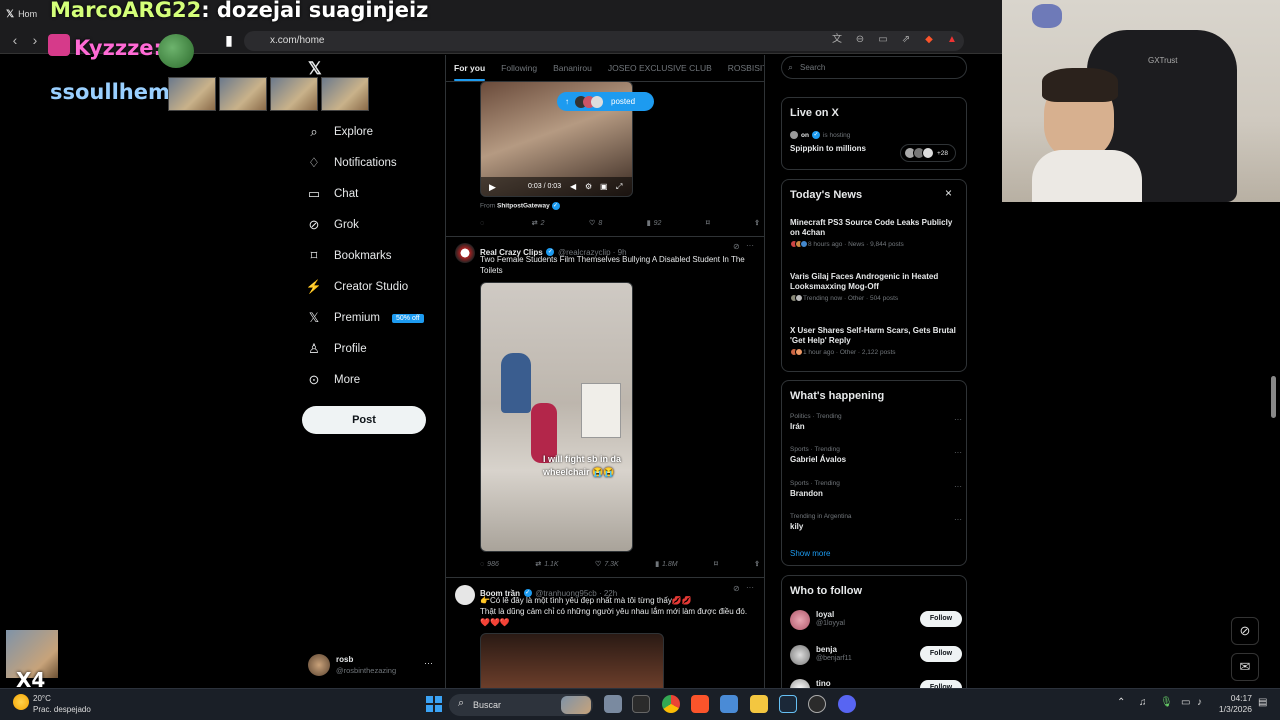 Image resolution: width=1280 pixels, height=720 pixels. I want to click on like-button: ♡ 7.3K, so click(607, 564).